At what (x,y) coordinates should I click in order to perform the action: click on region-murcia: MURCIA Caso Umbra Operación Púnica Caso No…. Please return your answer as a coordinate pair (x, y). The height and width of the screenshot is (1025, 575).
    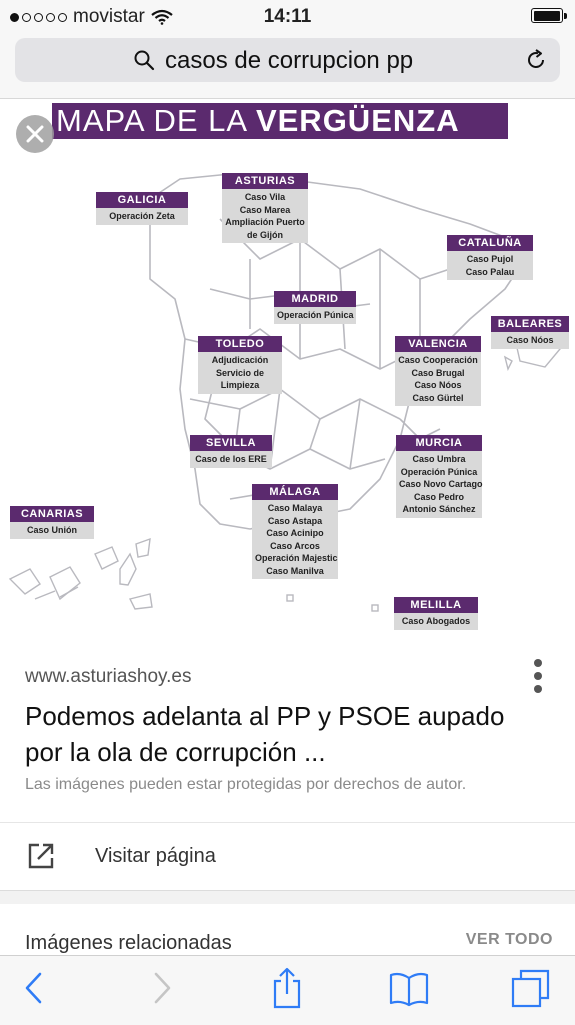
    Looking at the image, I should click on (439, 476).